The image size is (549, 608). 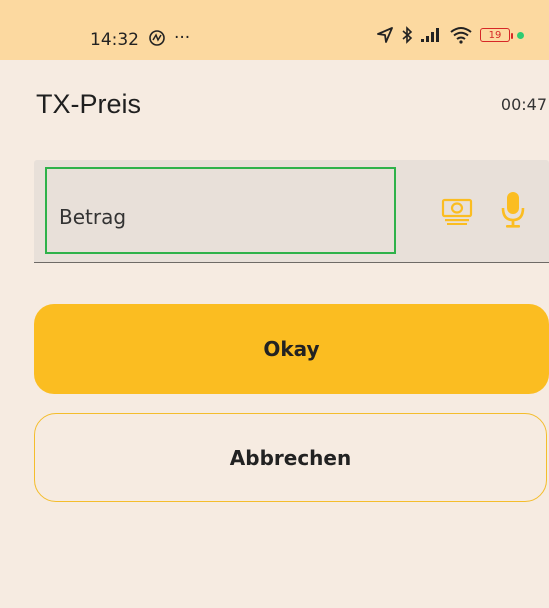 What do you see at coordinates (182, 38) in the screenshot?
I see `more-icon: ···` at bounding box center [182, 38].